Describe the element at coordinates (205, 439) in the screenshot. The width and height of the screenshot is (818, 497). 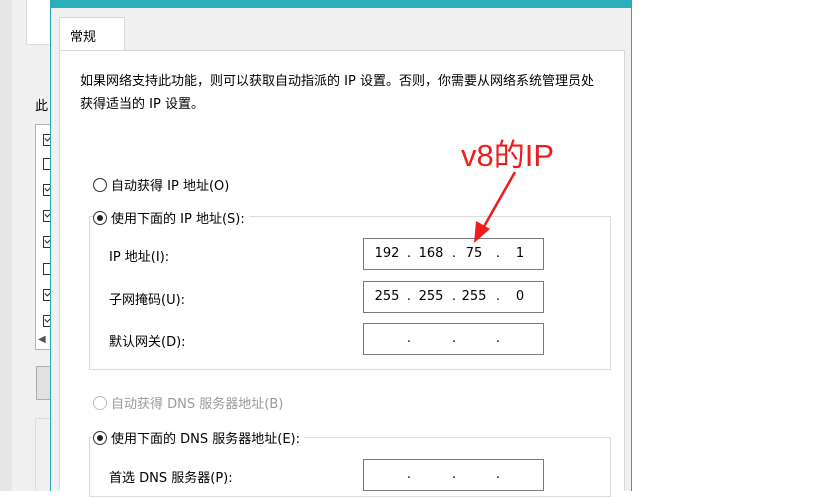
I see `manual-dns-label: 使用下面的 DNS 服务器地址(E):` at that location.